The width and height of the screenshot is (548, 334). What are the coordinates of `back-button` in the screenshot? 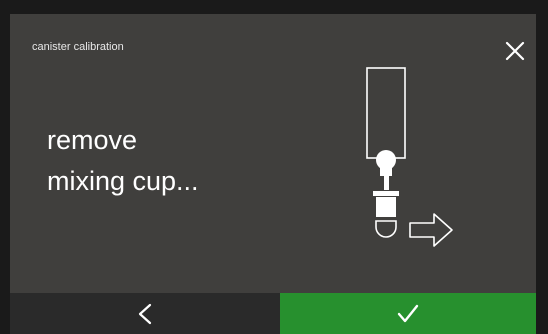 It's located at (145, 313).